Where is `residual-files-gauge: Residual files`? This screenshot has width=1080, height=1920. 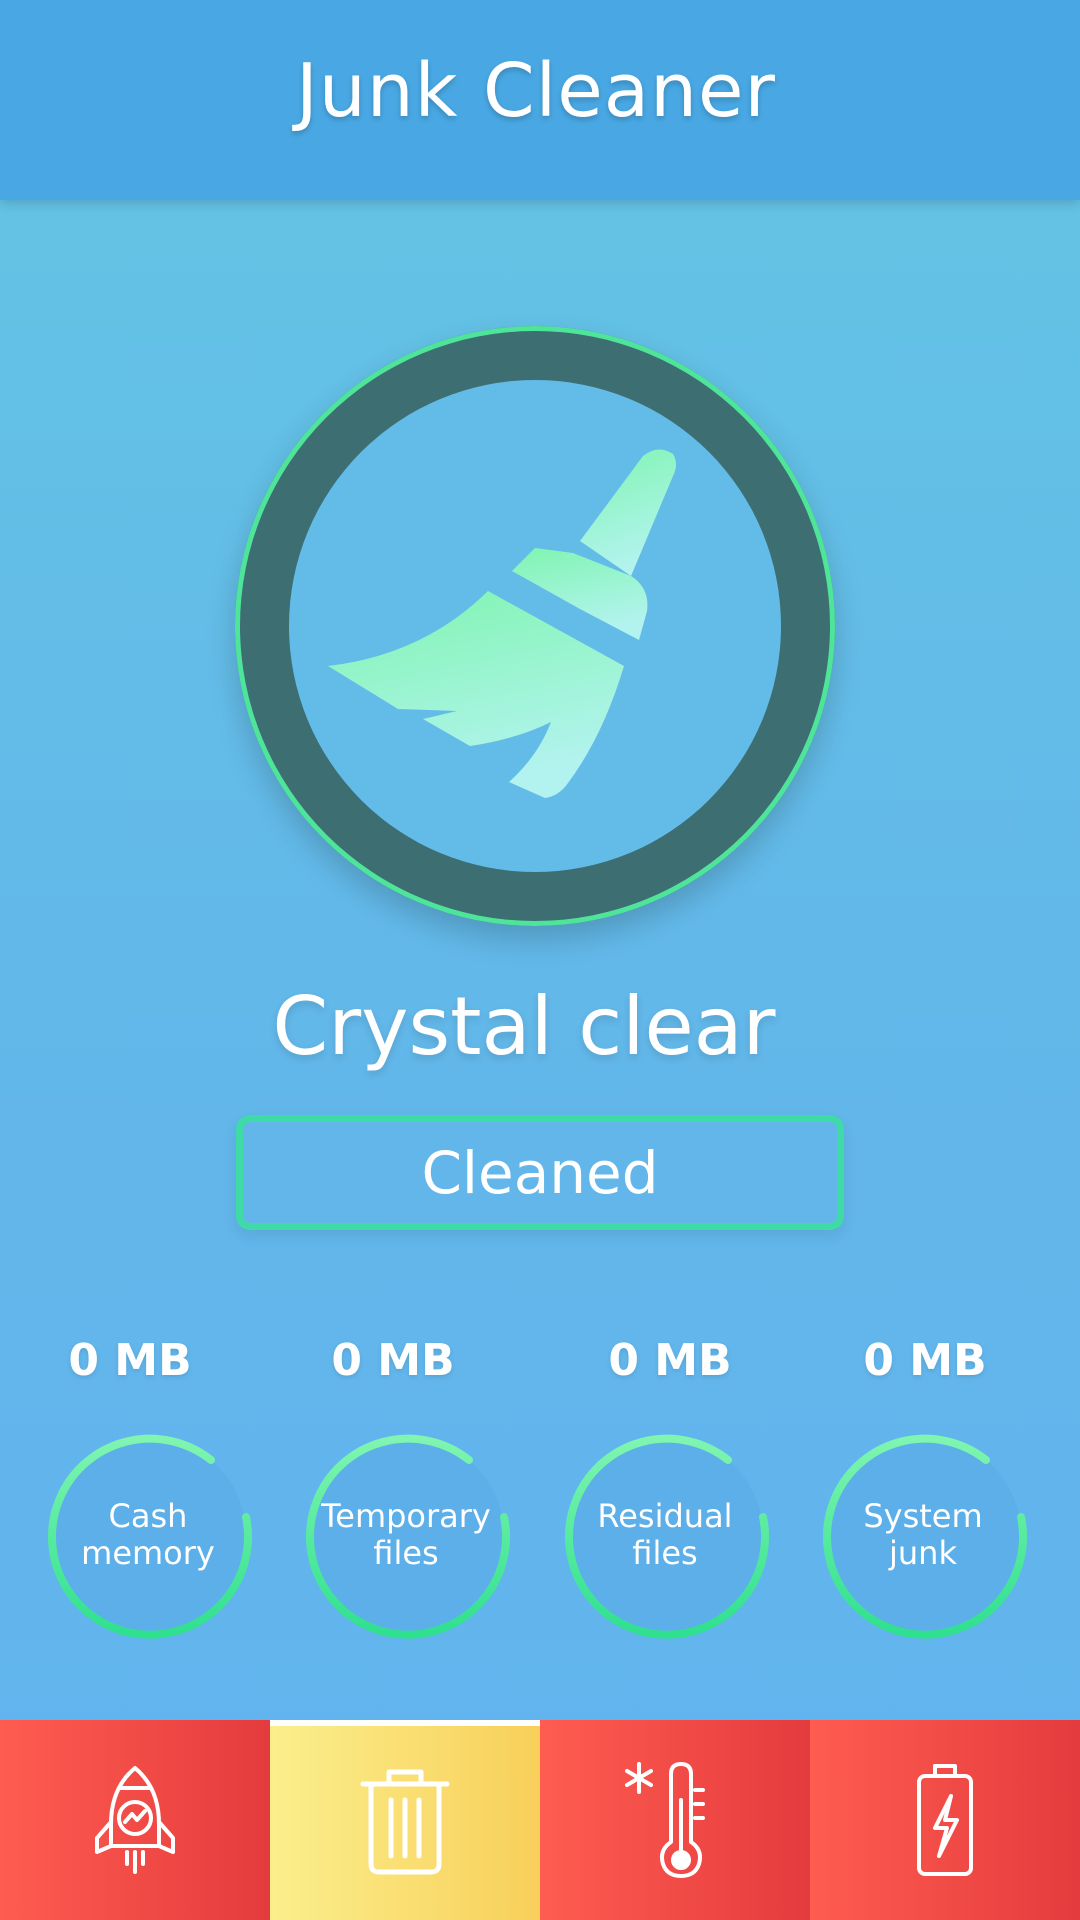 residual-files-gauge: Residual files is located at coordinates (665, 1535).